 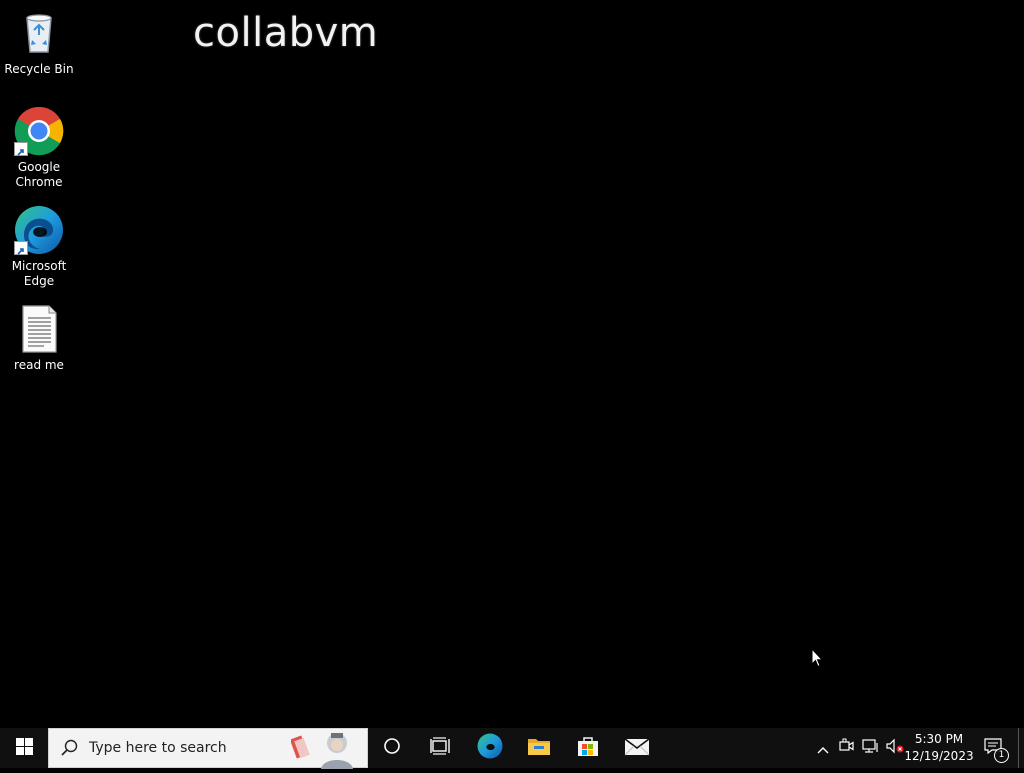 I want to click on desktop-icon-label: Google Chrome, so click(x=39, y=174).